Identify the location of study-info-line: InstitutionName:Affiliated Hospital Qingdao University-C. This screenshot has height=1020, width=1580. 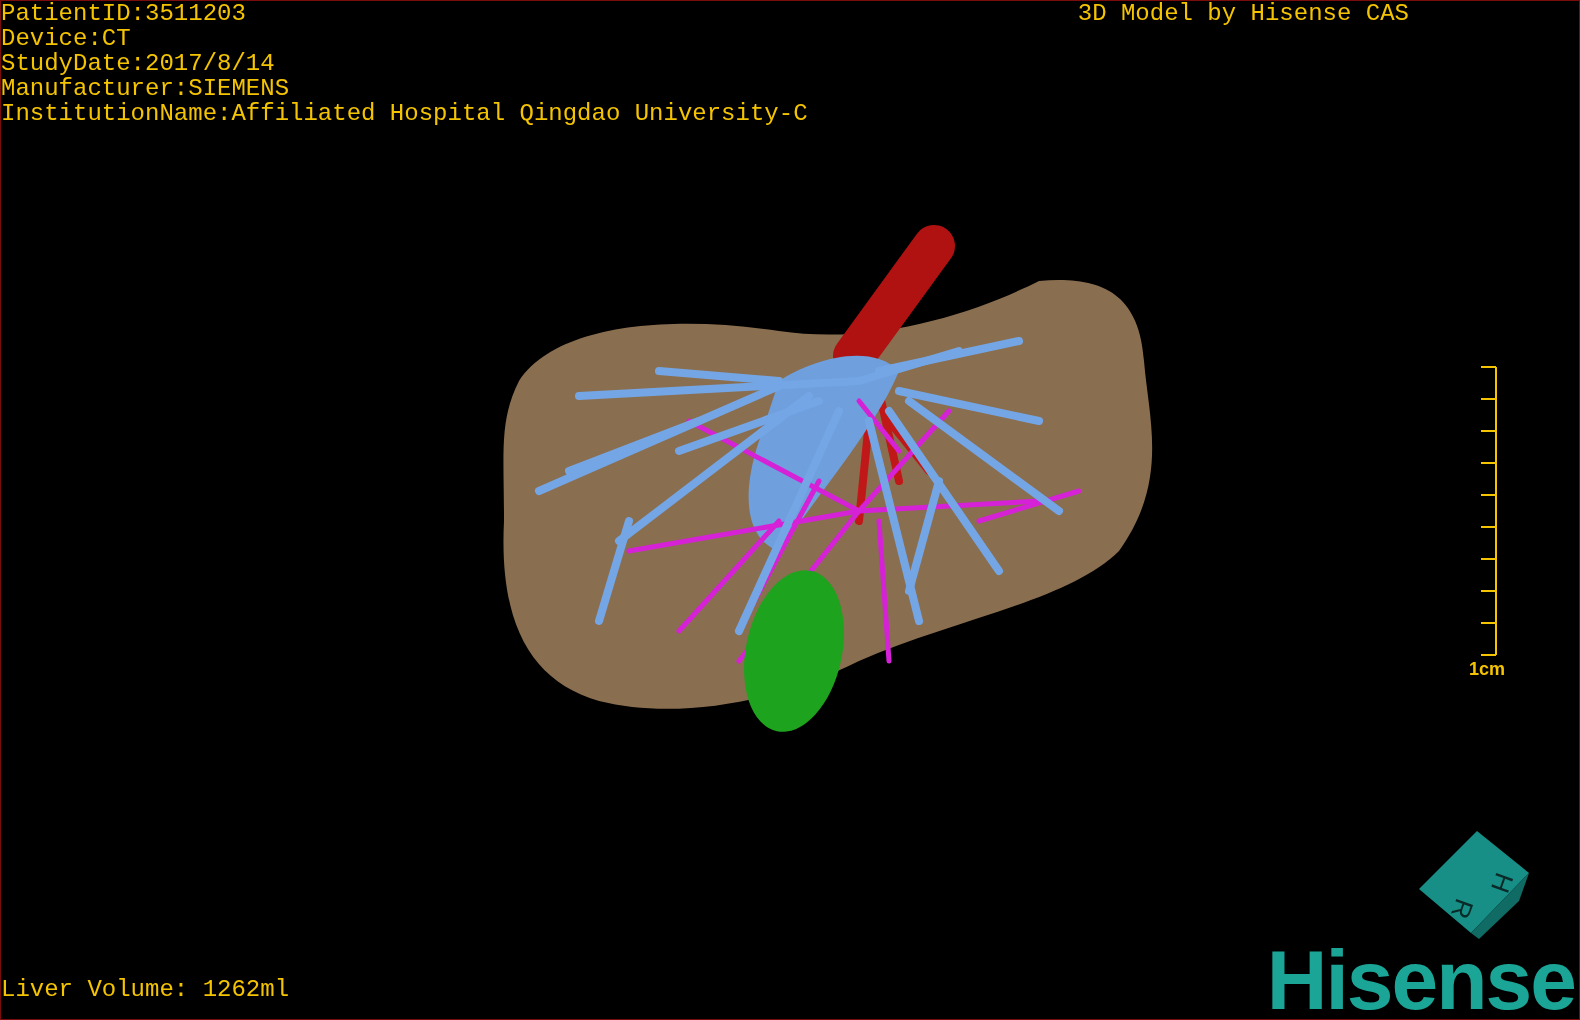
(404, 113).